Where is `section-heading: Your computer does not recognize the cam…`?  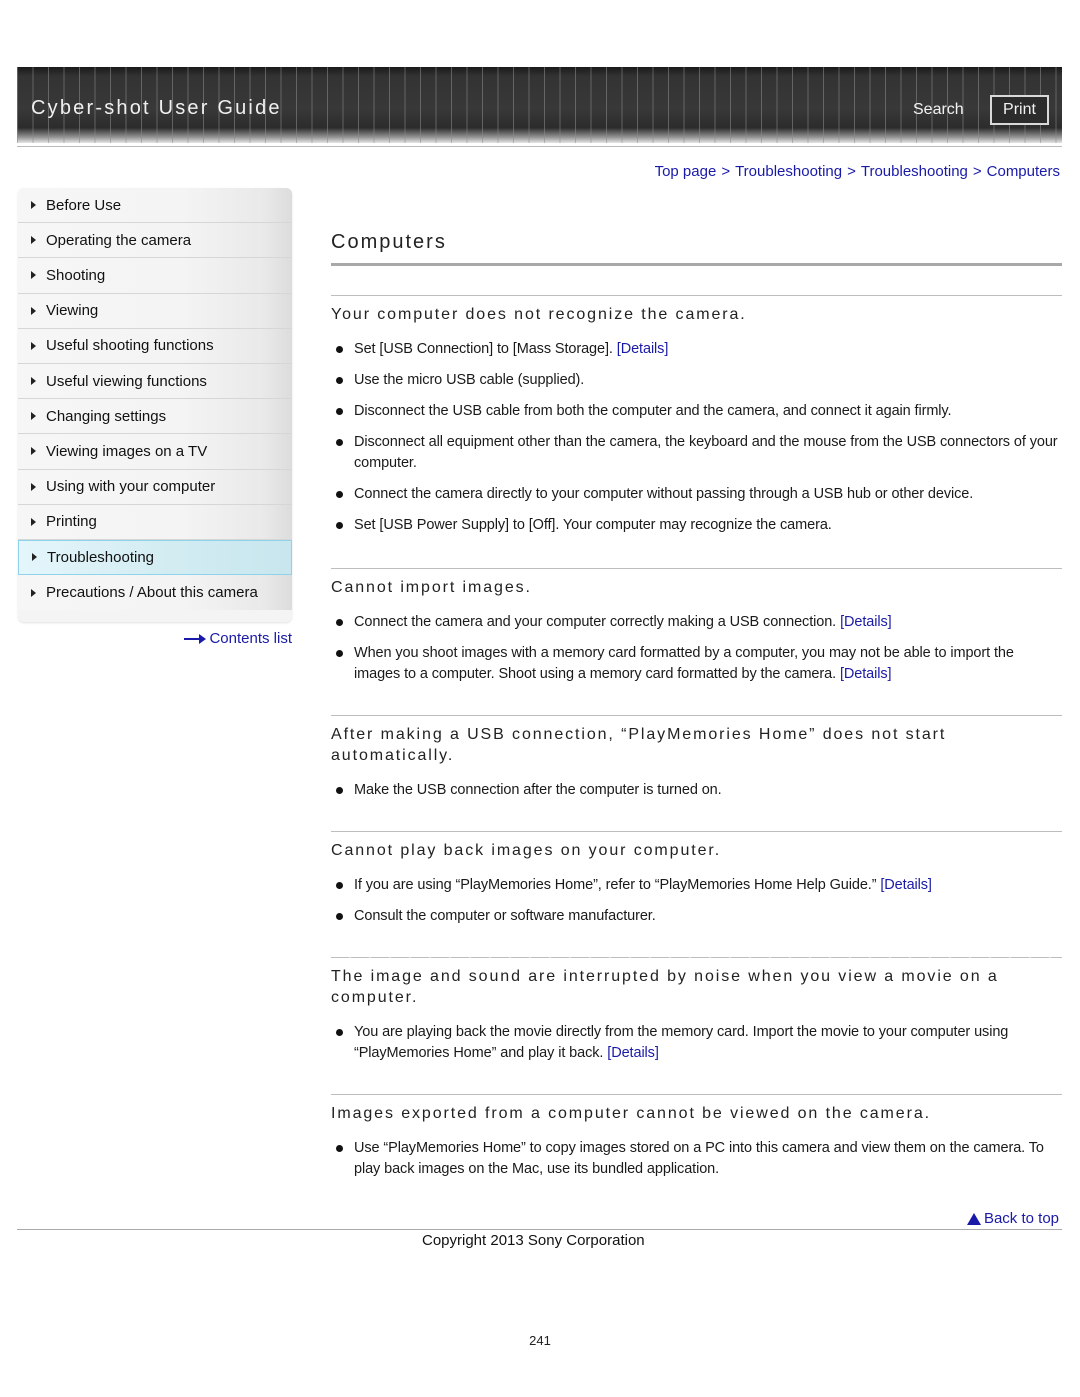
section-heading: Your computer does not recognize the cam… is located at coordinates (539, 314).